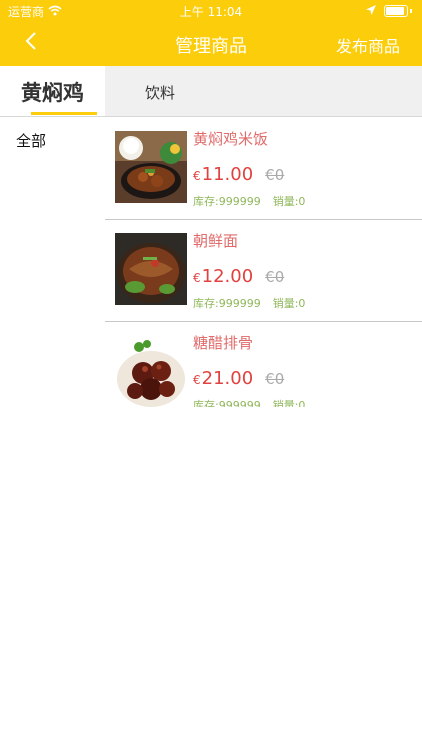  I want to click on price-row: € 21.00 €0, so click(238, 378).